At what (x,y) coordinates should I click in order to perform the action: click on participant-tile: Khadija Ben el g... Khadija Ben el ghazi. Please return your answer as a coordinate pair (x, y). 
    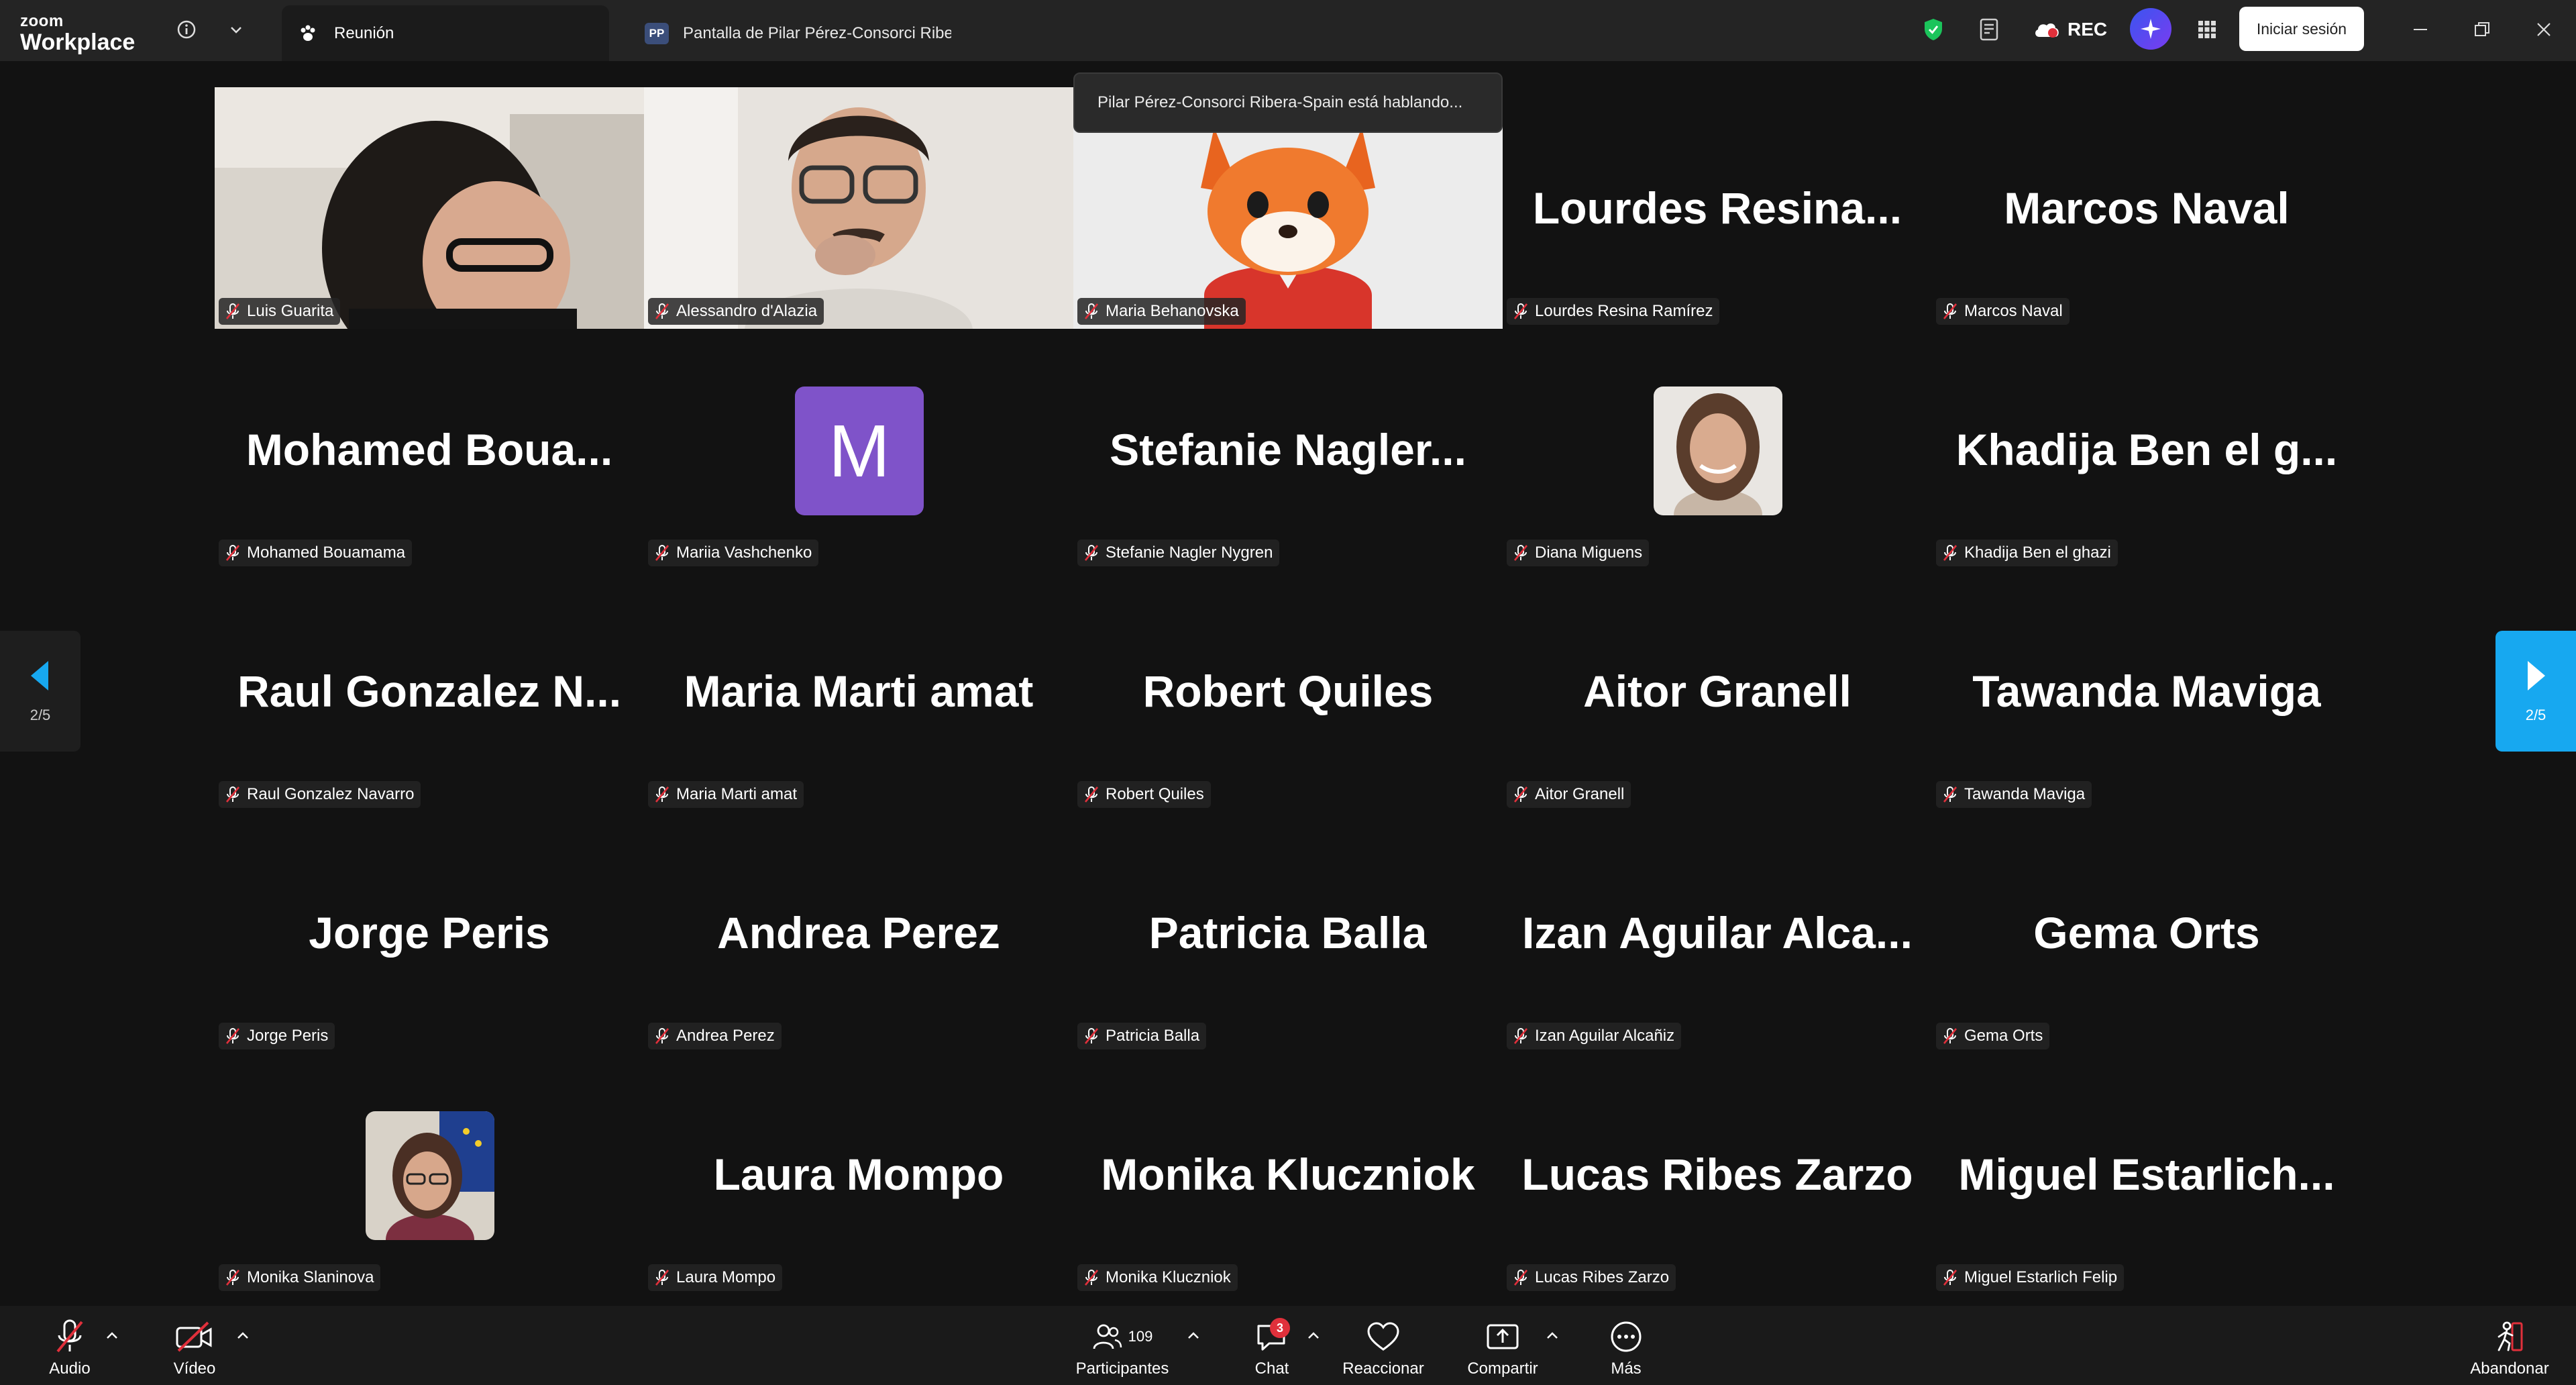
    Looking at the image, I should click on (2146, 450).